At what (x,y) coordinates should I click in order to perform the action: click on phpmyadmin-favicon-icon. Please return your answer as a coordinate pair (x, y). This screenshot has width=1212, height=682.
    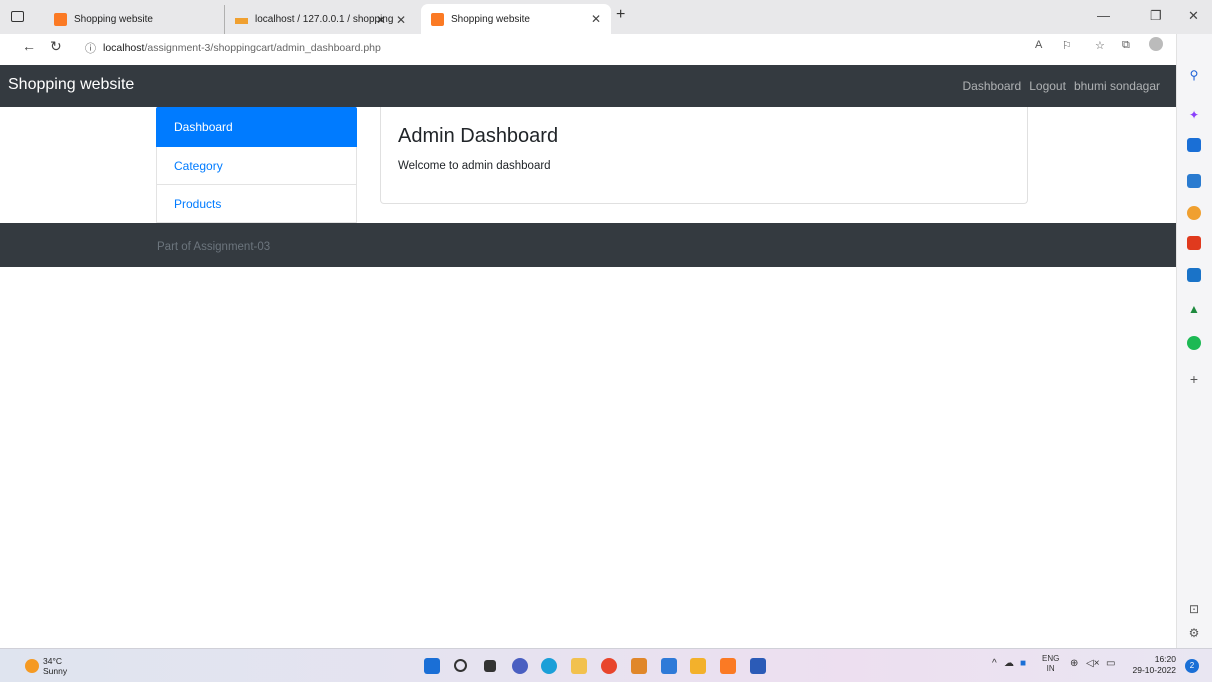
    Looking at the image, I should click on (241, 20).